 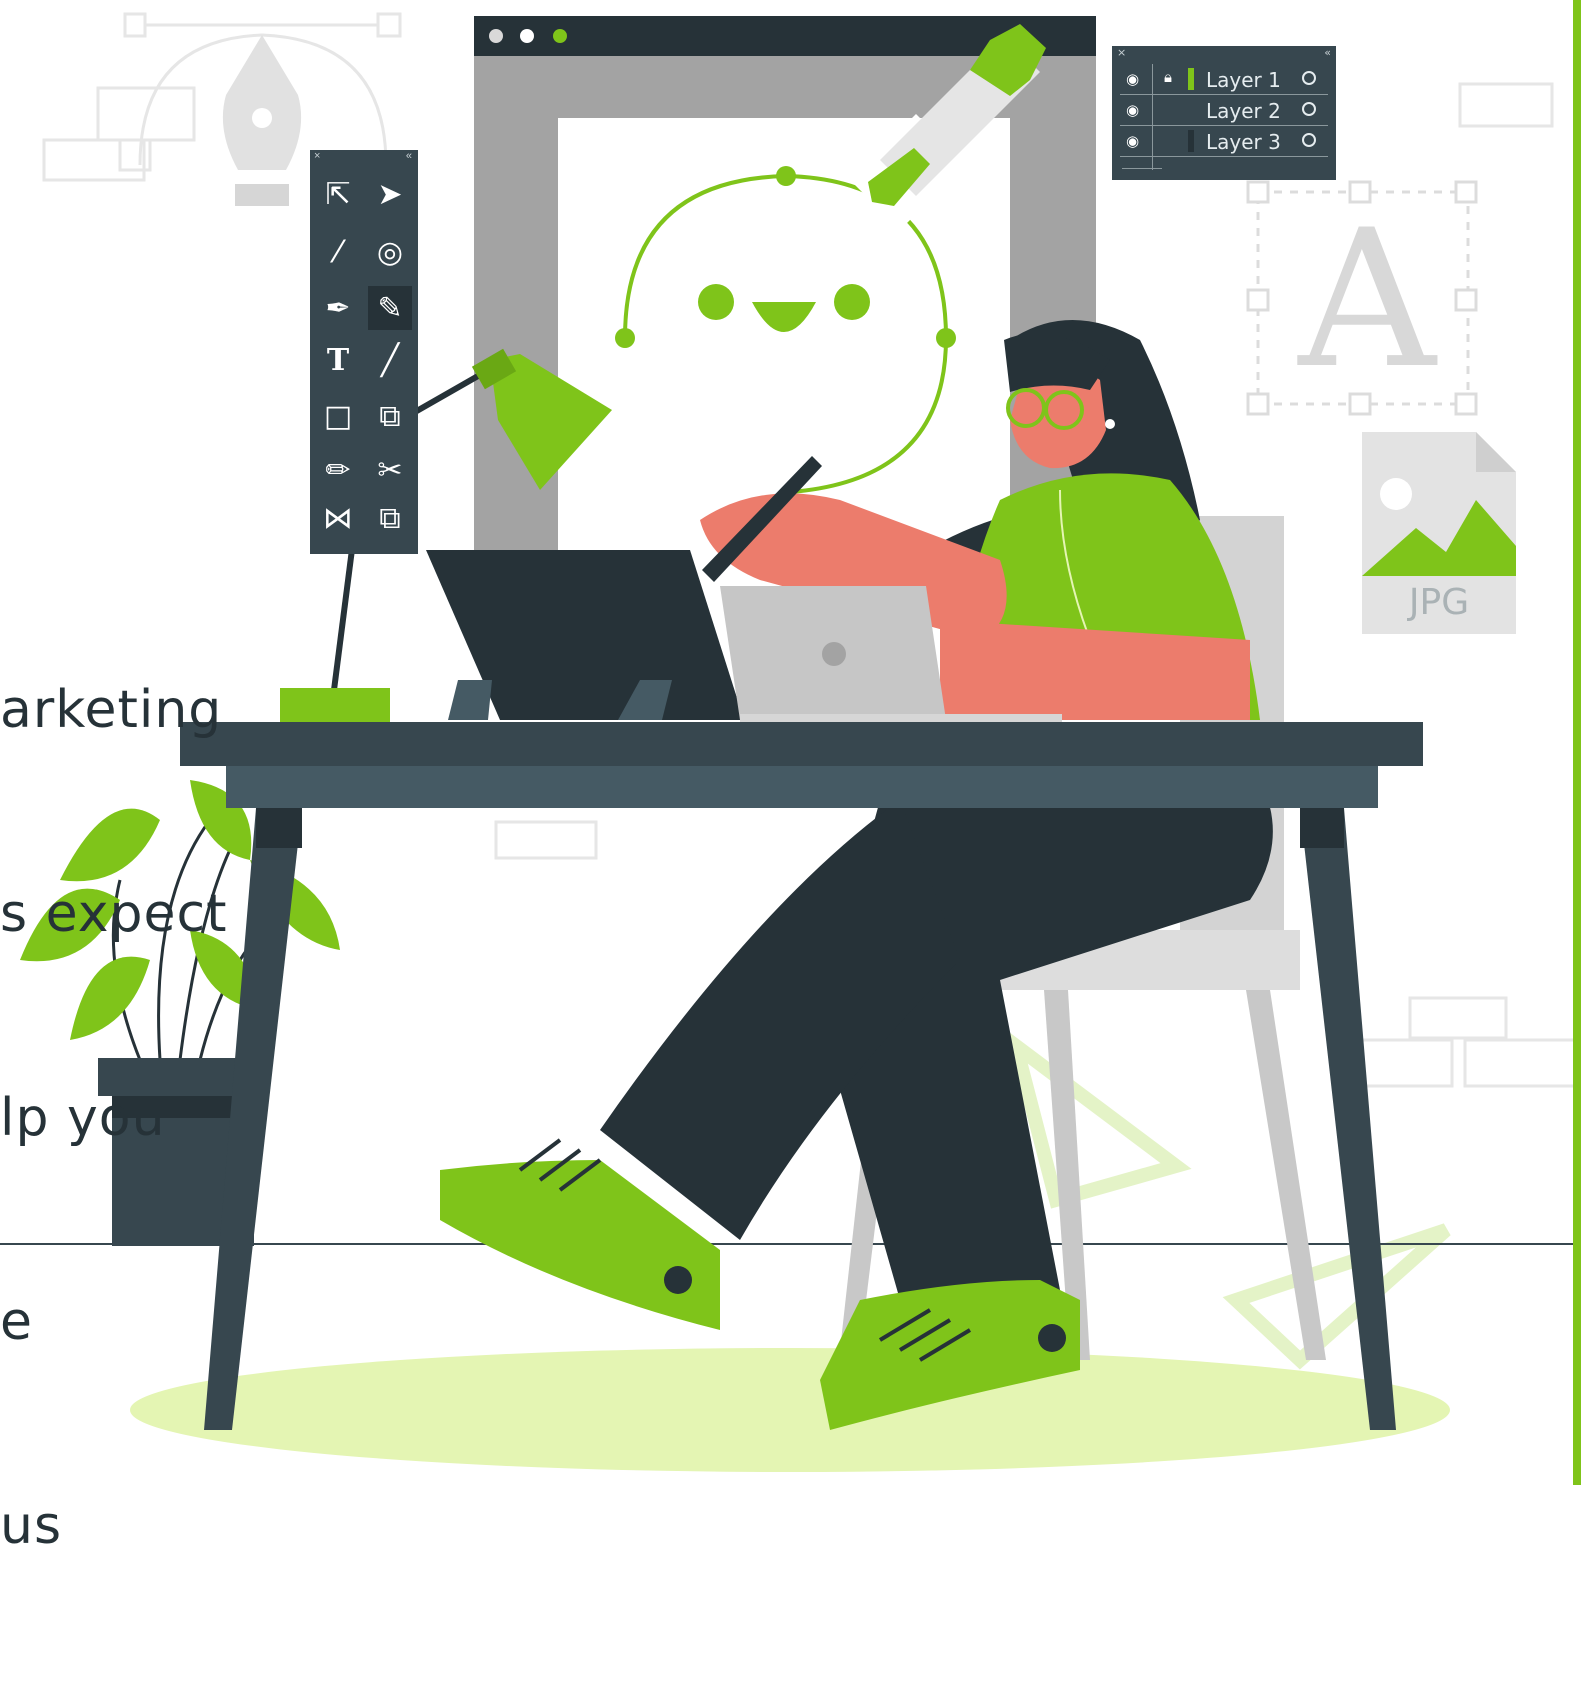 What do you see at coordinates (390, 518) in the screenshot?
I see `scale-tool-icon: ⧉` at bounding box center [390, 518].